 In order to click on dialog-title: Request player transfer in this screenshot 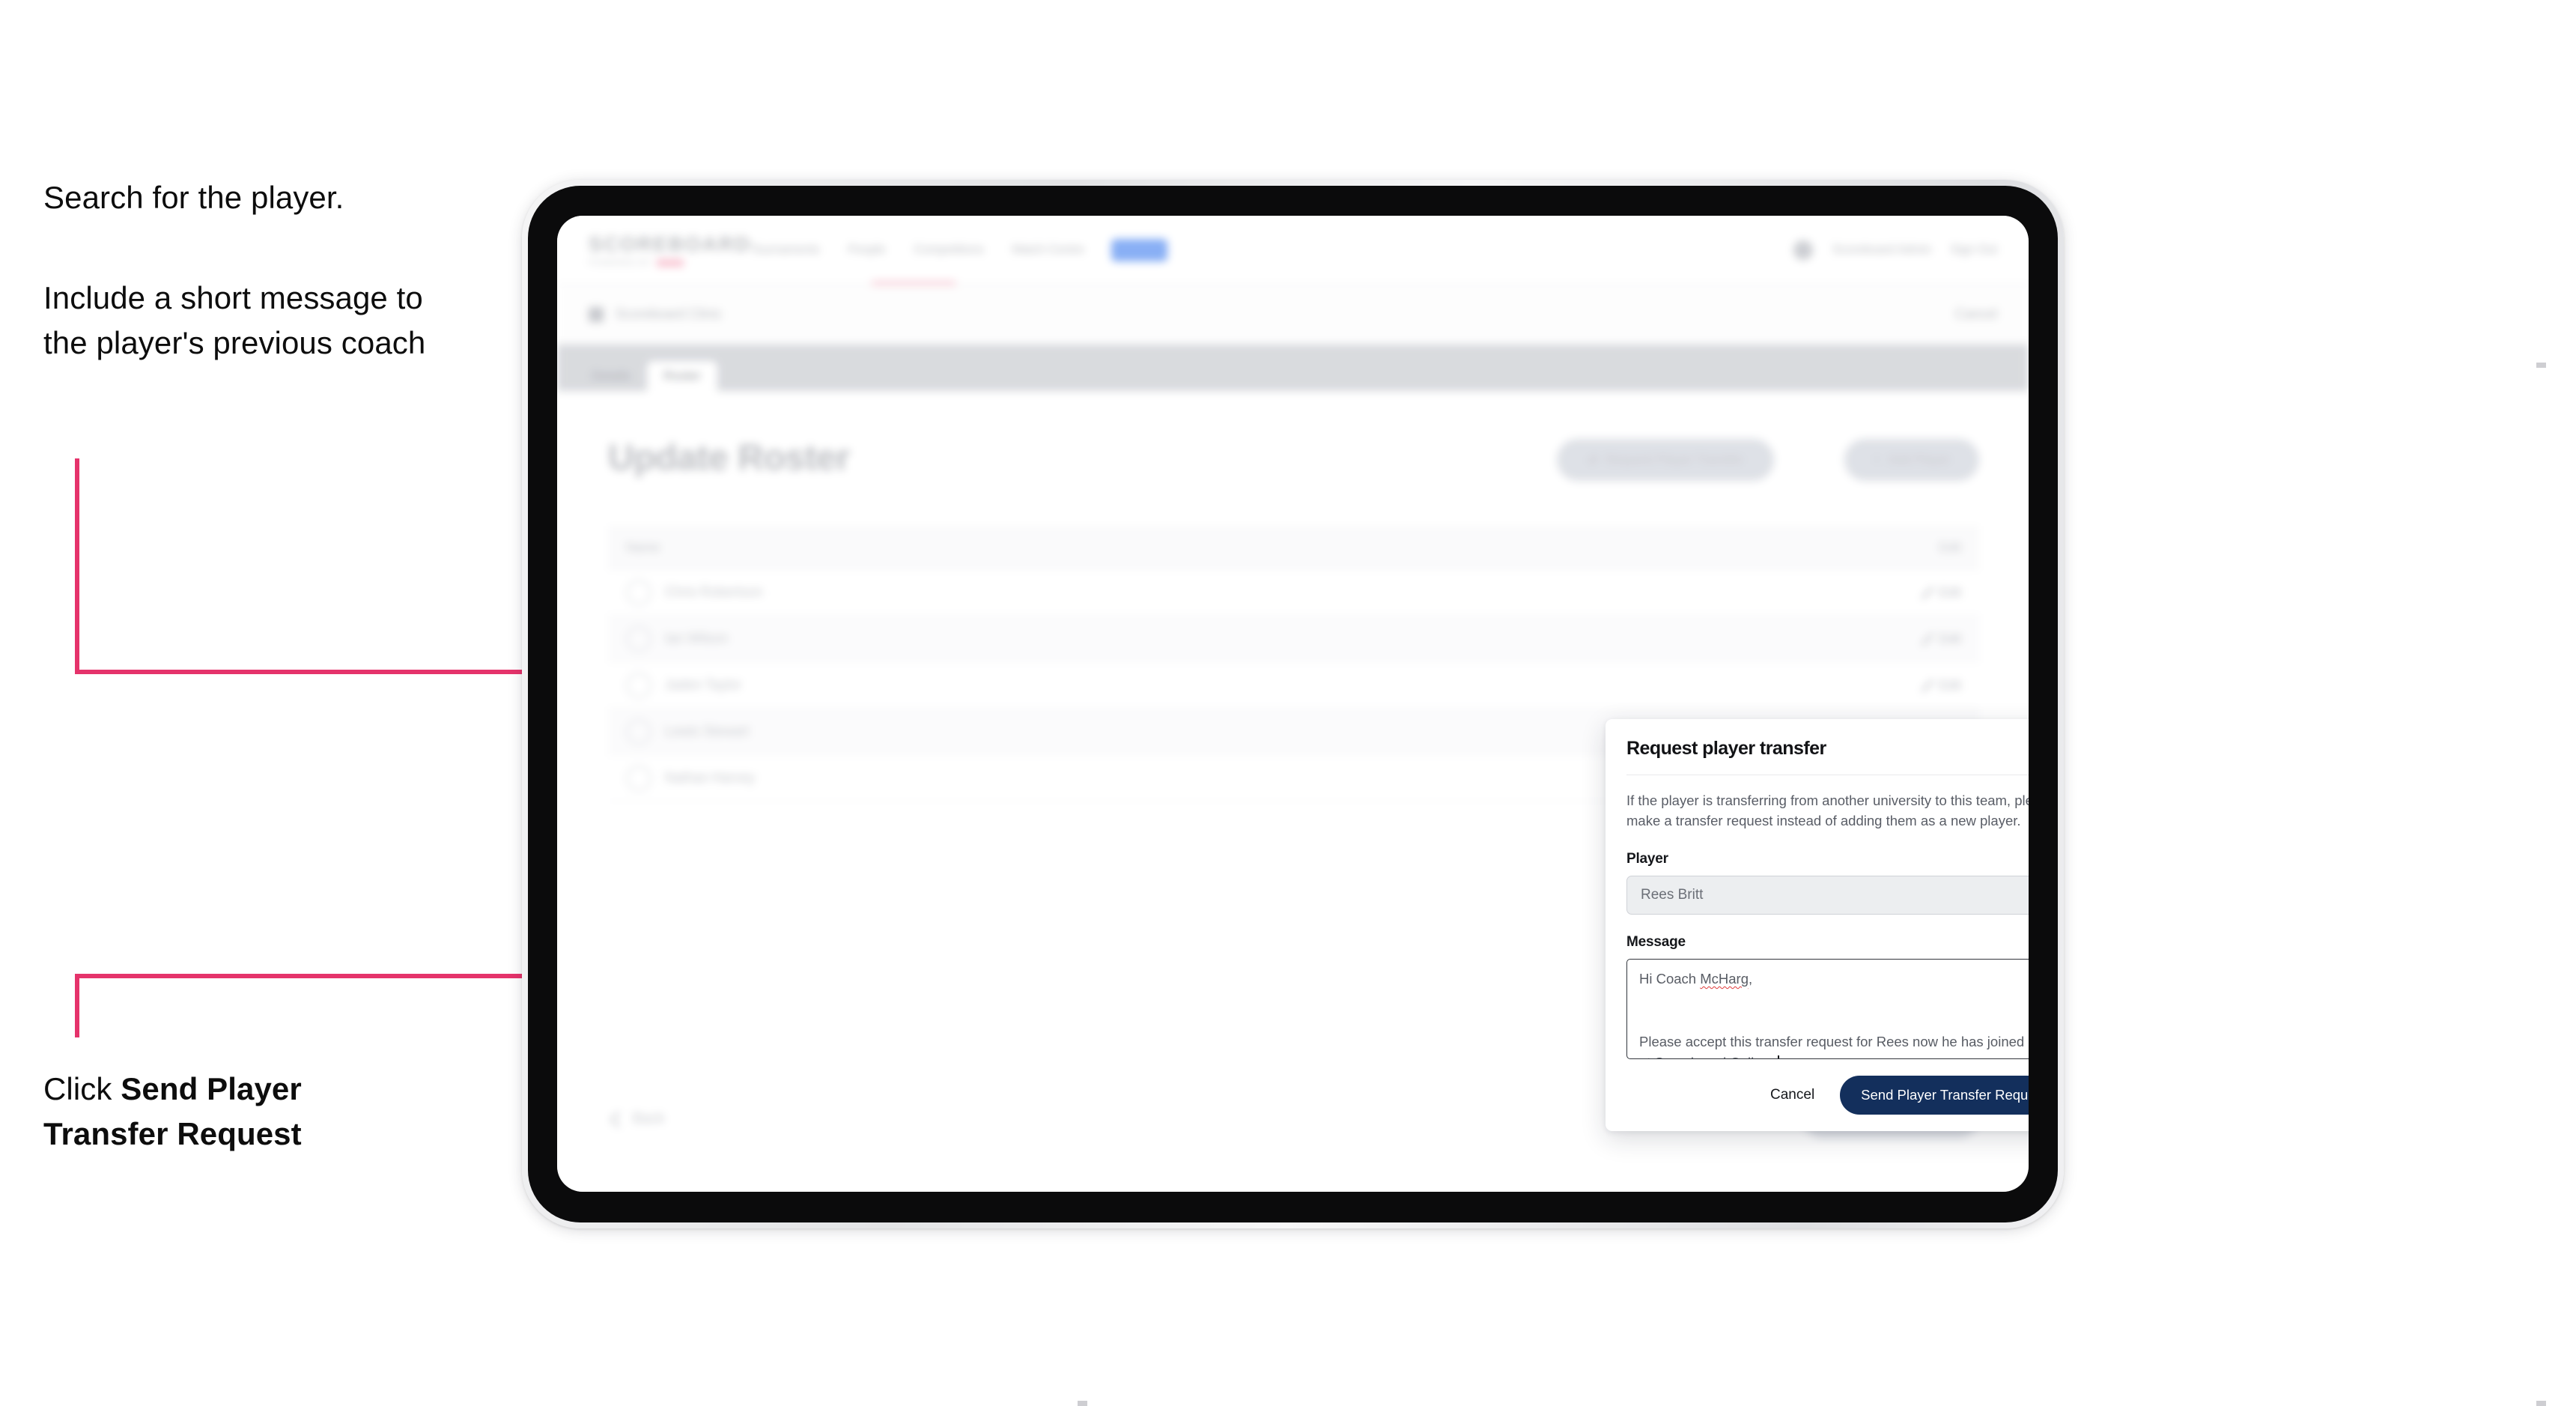, I will do `click(1726, 748)`.